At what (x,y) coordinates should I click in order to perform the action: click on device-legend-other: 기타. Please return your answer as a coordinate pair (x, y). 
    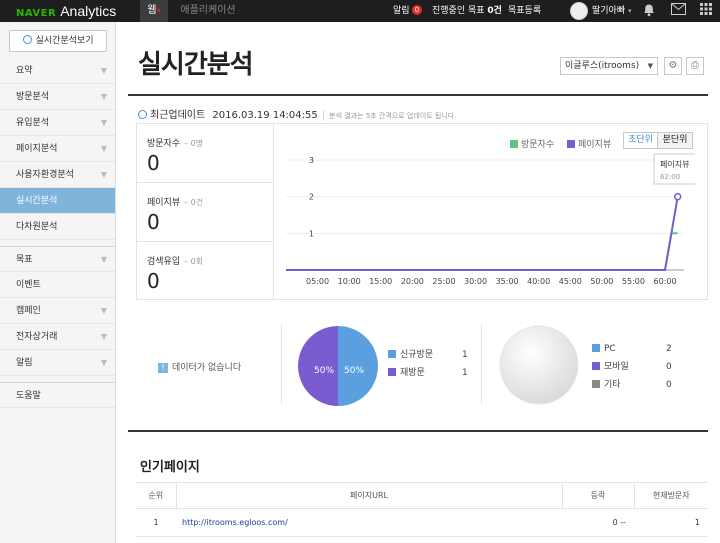
    Looking at the image, I should click on (606, 385).